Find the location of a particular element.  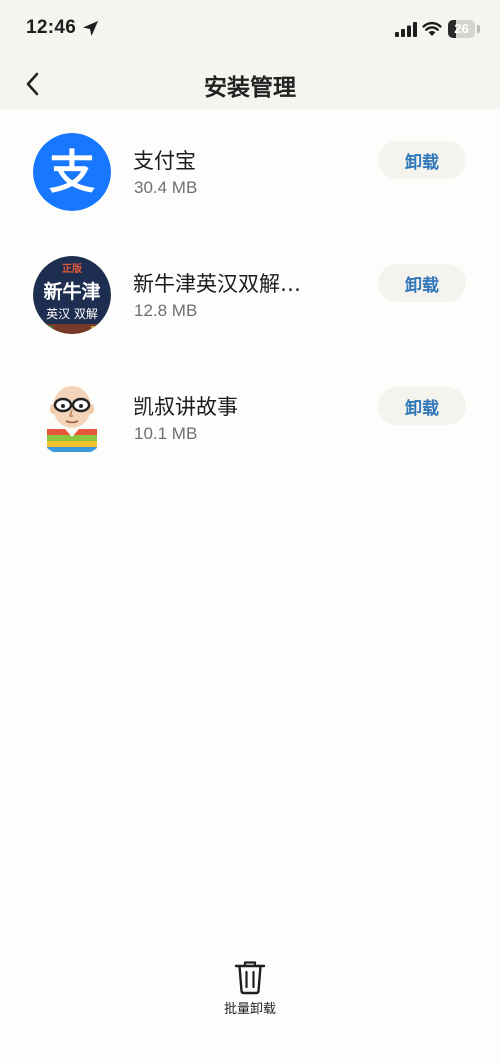

oxford-dictionary-icon: 正版 新牛津 英汉 双解 is located at coordinates (72, 295).